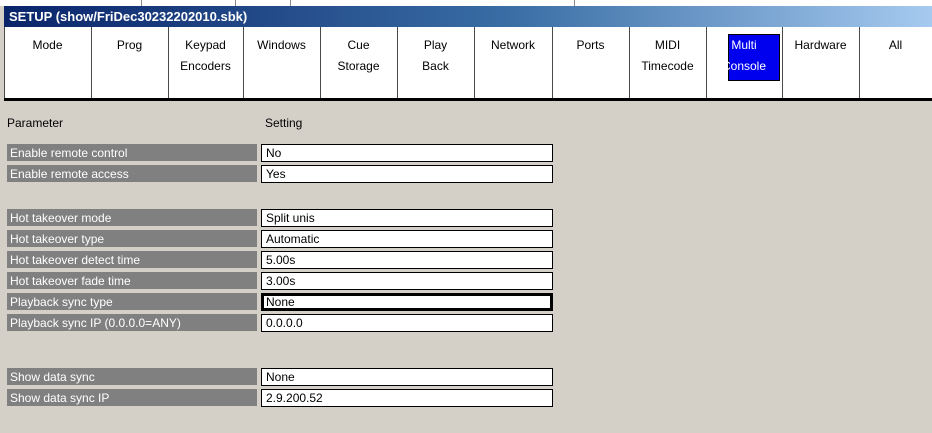  I want to click on tab-label: All, so click(895, 45).